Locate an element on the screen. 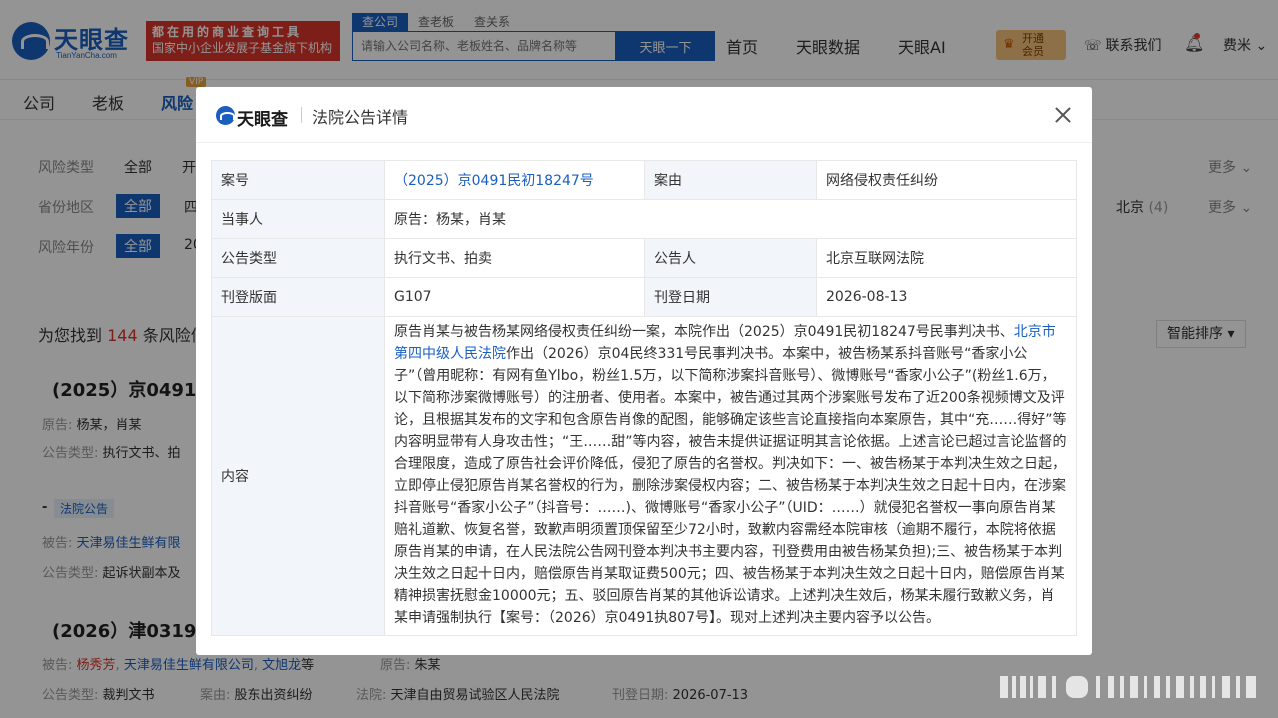 This screenshot has width=1278, height=718. party-value: 原告：杨某，肖某 is located at coordinates (730, 219).